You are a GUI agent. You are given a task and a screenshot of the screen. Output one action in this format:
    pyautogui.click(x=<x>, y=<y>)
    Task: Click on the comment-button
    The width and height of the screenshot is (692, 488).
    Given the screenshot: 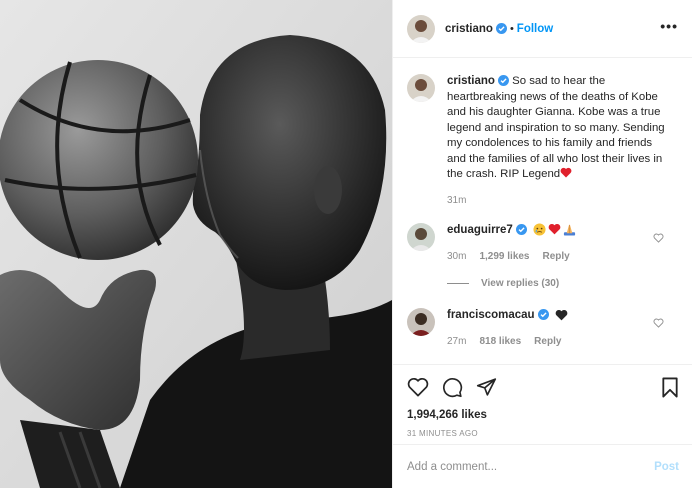 What is the action you would take?
    pyautogui.click(x=452, y=387)
    